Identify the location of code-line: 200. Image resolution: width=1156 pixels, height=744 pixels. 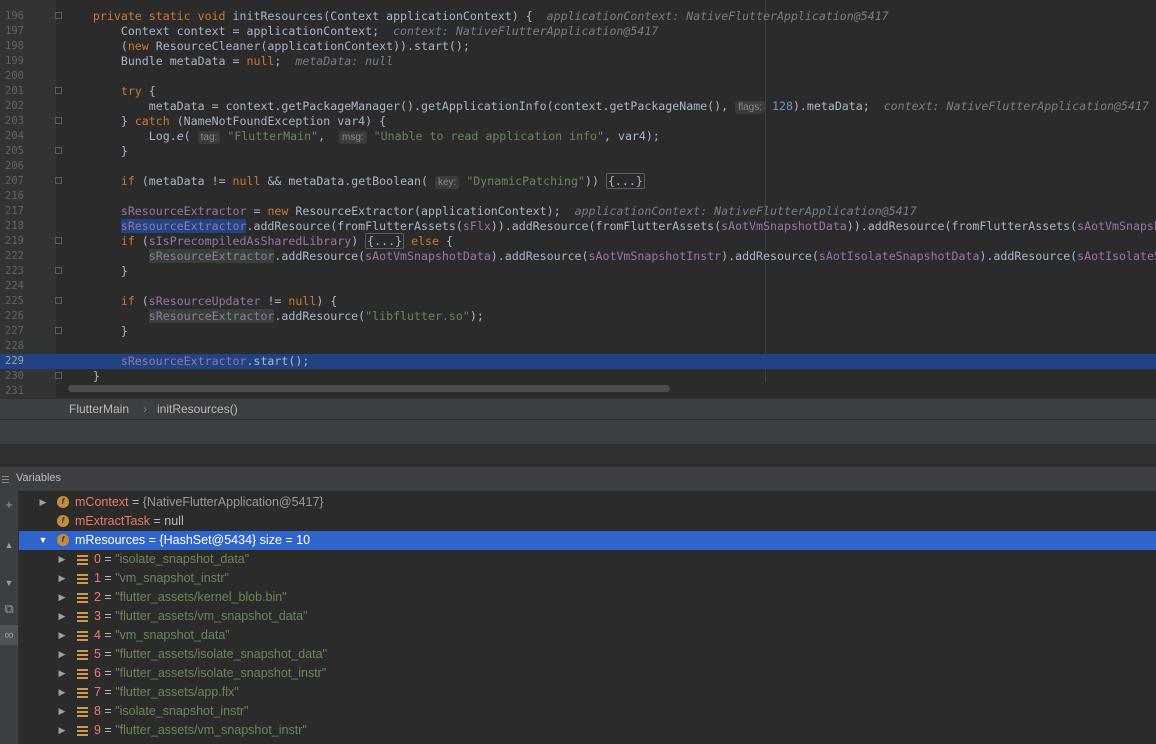
(578, 76).